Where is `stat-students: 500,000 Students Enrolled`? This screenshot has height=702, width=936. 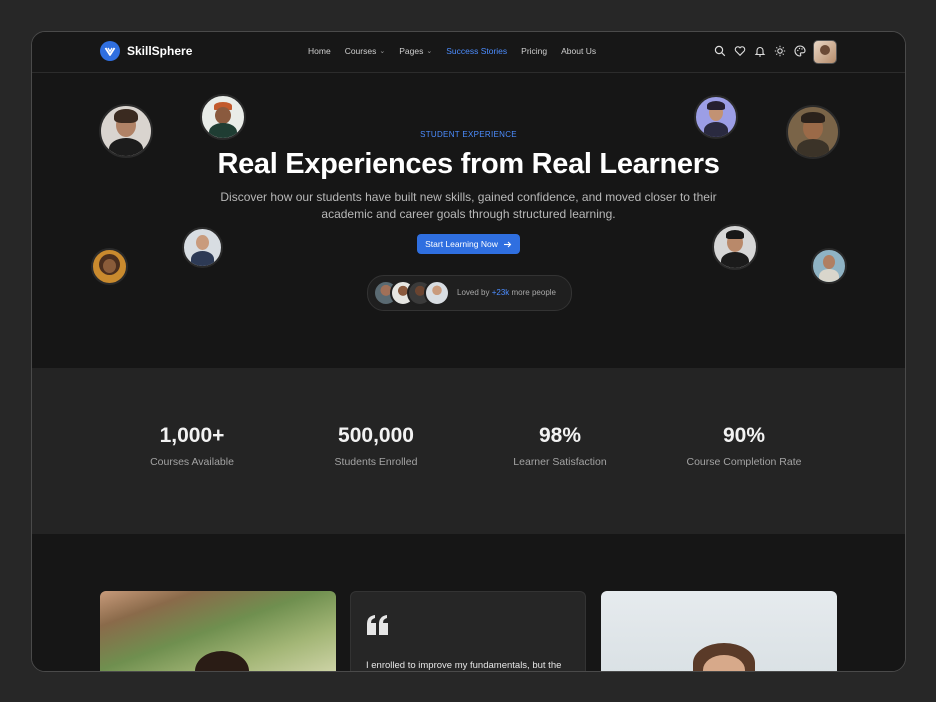
stat-students: 500,000 Students Enrolled is located at coordinates (376, 446).